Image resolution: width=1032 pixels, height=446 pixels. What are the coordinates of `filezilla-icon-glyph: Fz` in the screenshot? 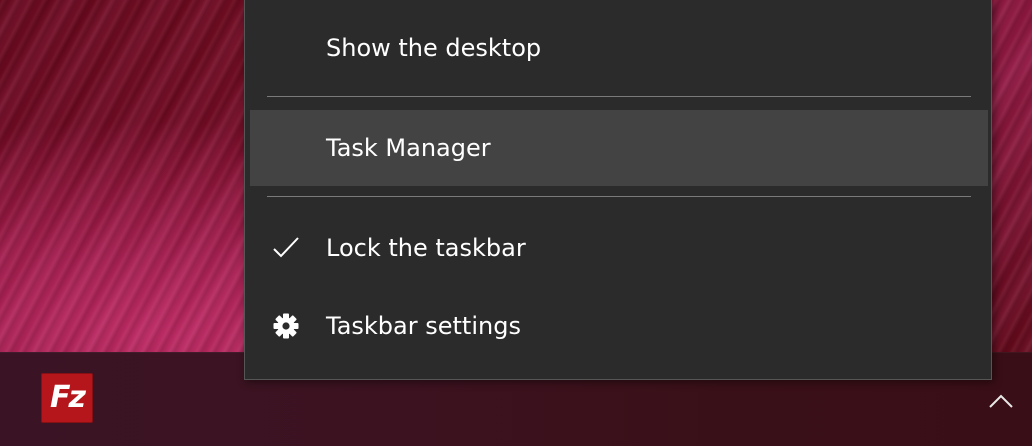 It's located at (68, 397).